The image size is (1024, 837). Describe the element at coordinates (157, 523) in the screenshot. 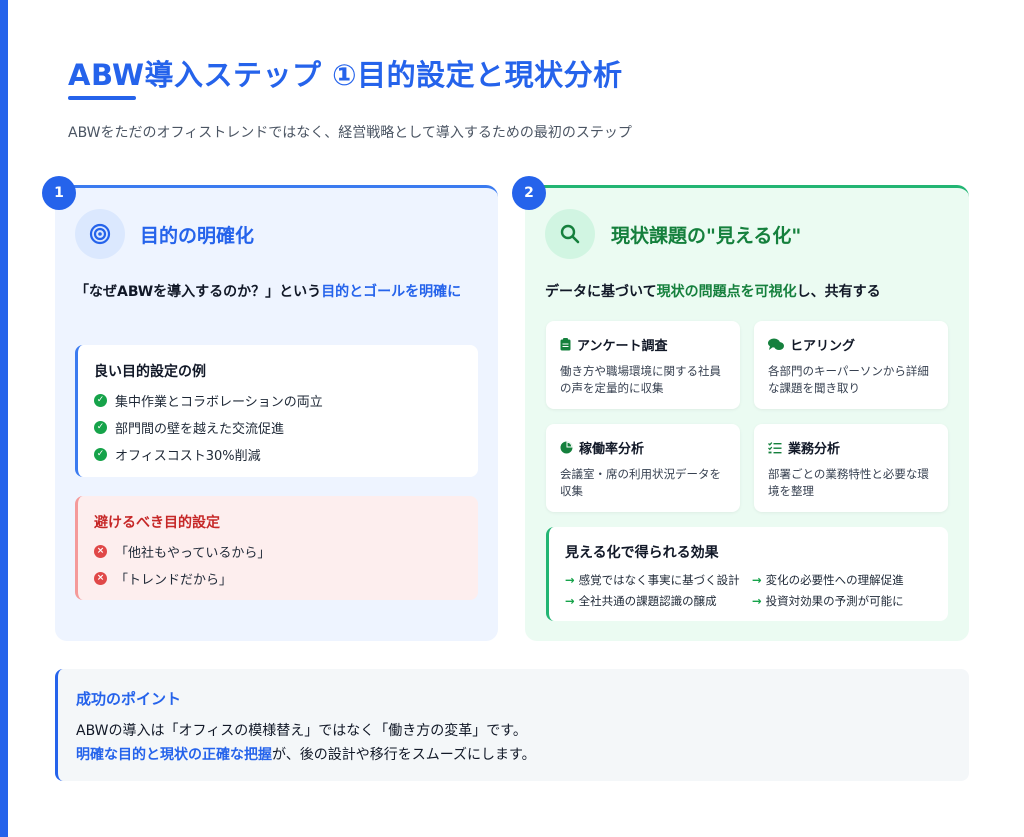

I see `bad-examples-title: 避けるべき目的設定` at that location.